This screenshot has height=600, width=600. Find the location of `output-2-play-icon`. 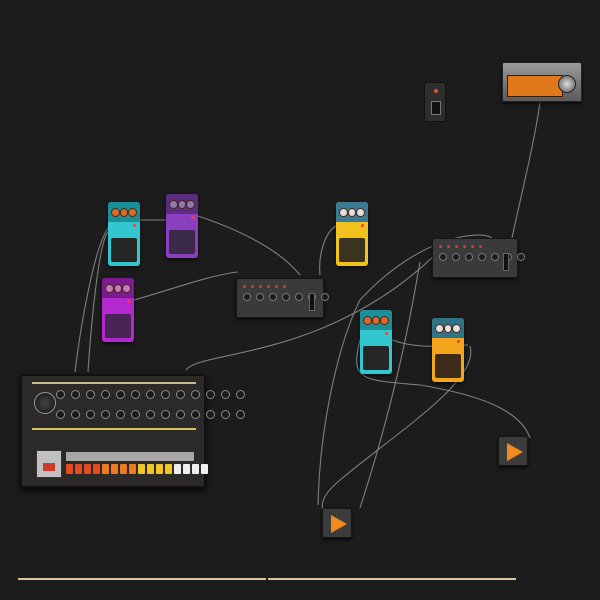

output-2-play-icon is located at coordinates (513, 451).